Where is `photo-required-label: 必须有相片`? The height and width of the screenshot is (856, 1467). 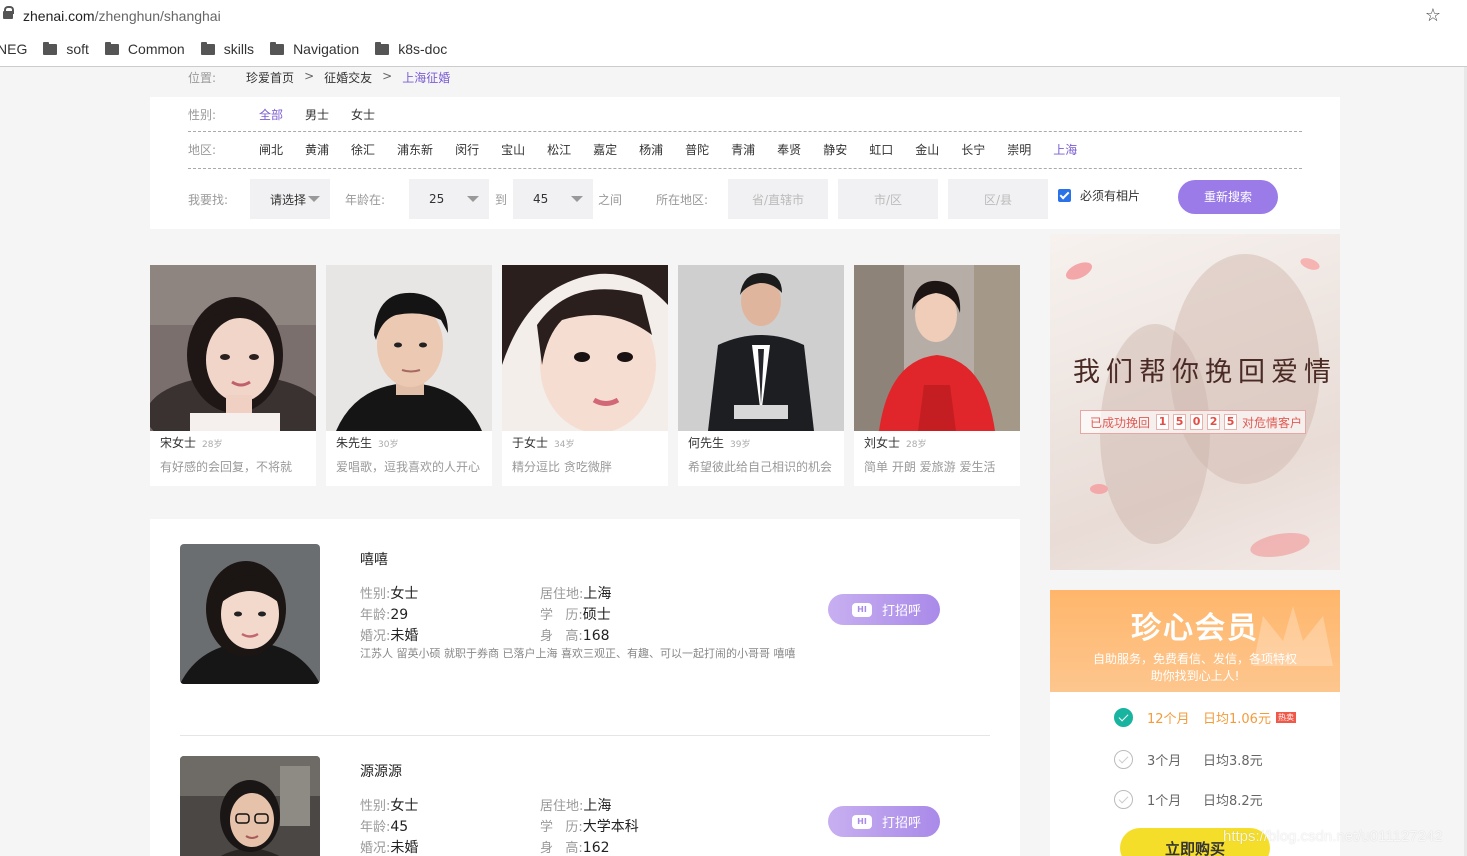
photo-required-label: 必须有相片 is located at coordinates (1110, 195).